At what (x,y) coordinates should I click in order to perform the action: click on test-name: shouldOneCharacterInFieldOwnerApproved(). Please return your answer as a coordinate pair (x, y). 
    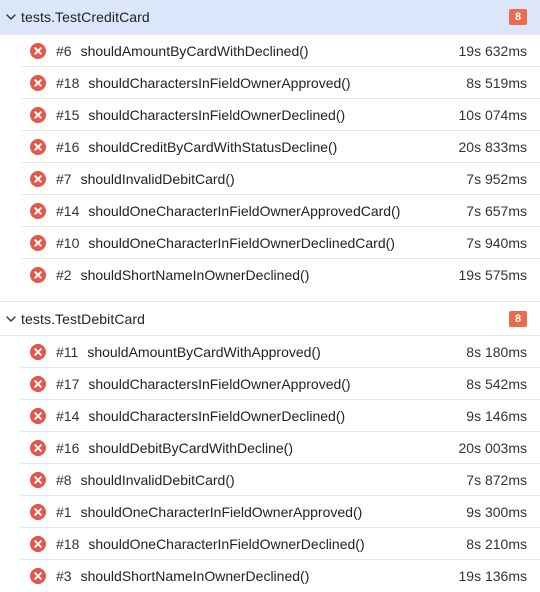
    Looking at the image, I should click on (221, 511).